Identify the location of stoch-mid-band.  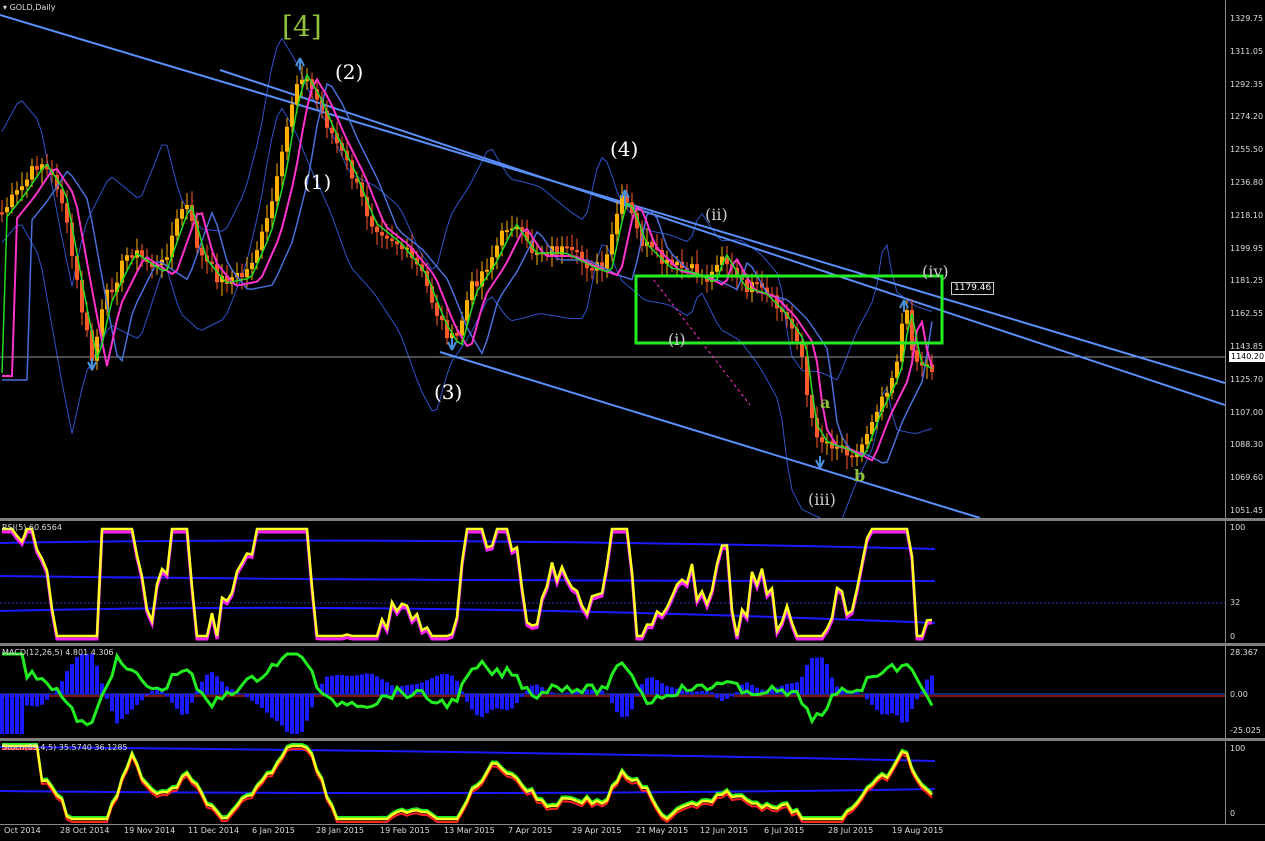
(467, 791).